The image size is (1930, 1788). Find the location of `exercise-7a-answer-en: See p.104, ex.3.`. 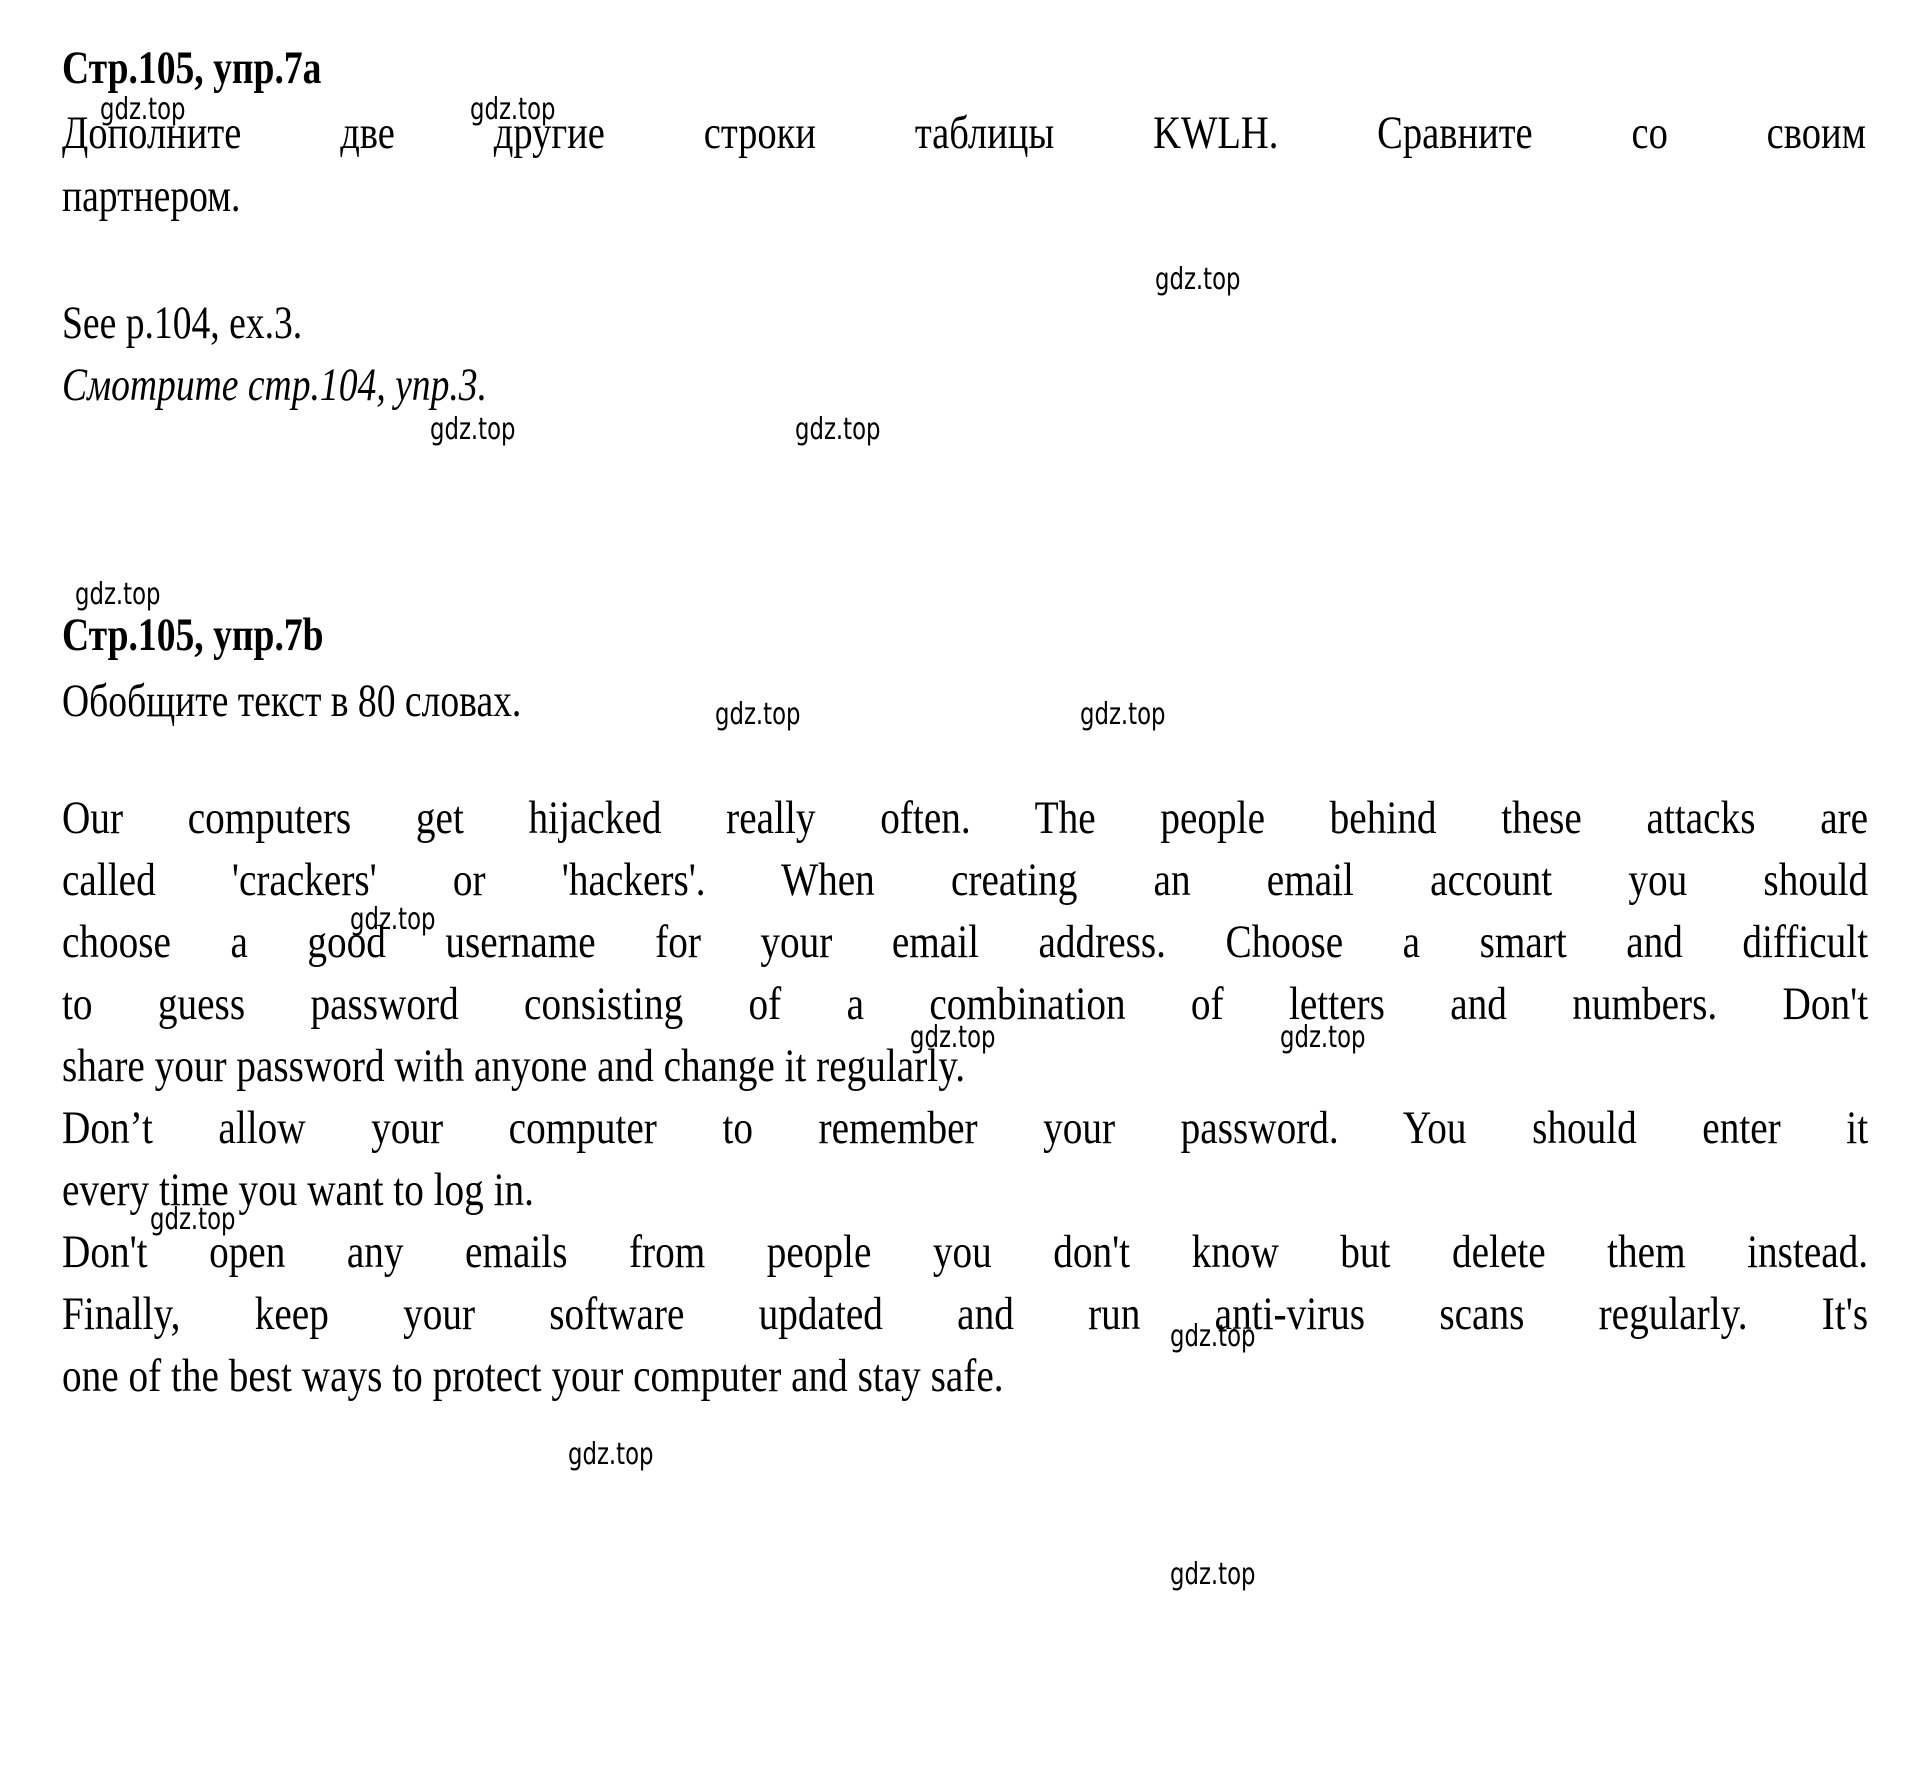

exercise-7a-answer-en: See p.104, ex.3. is located at coordinates (182, 323).